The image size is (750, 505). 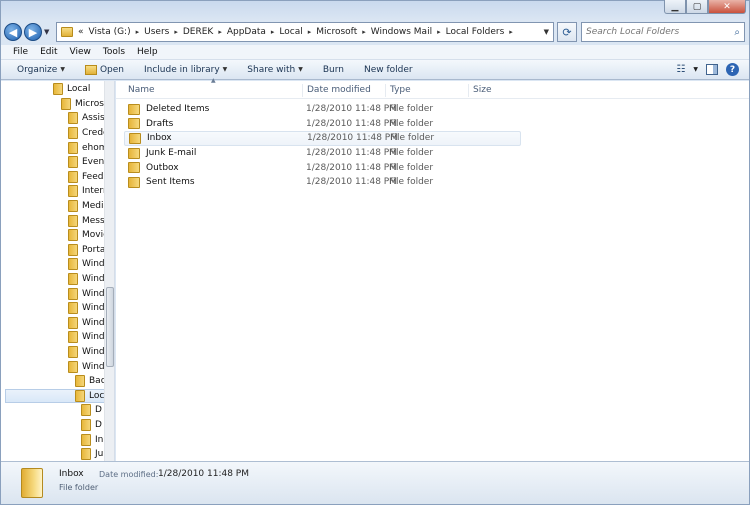 What do you see at coordinates (162, 167) in the screenshot?
I see `file-name: Outbox` at bounding box center [162, 167].